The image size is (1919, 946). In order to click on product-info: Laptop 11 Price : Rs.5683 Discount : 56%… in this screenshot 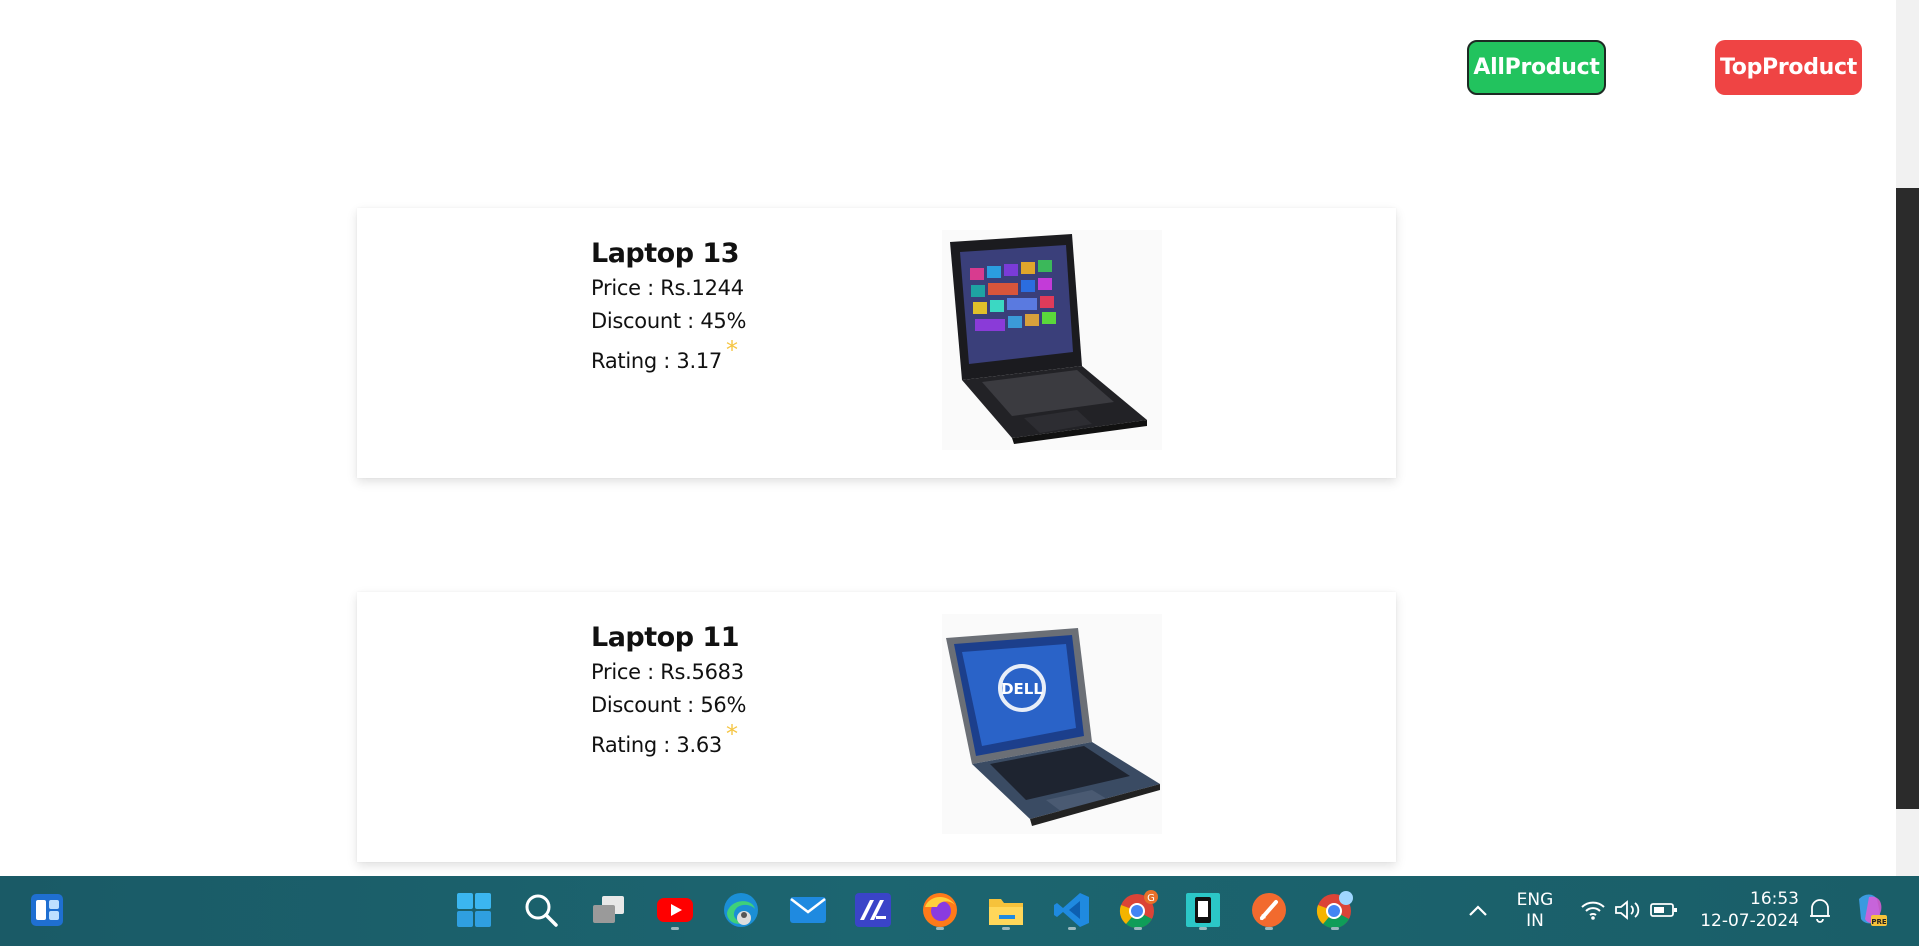, I will do `click(668, 692)`.